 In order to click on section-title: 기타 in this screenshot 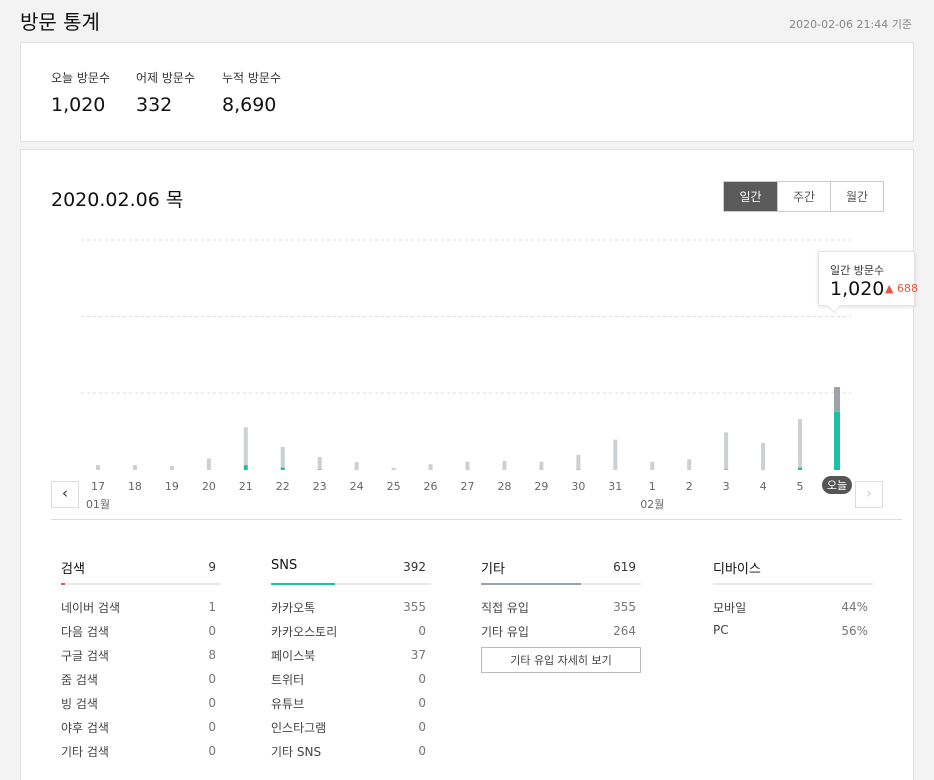, I will do `click(493, 569)`.